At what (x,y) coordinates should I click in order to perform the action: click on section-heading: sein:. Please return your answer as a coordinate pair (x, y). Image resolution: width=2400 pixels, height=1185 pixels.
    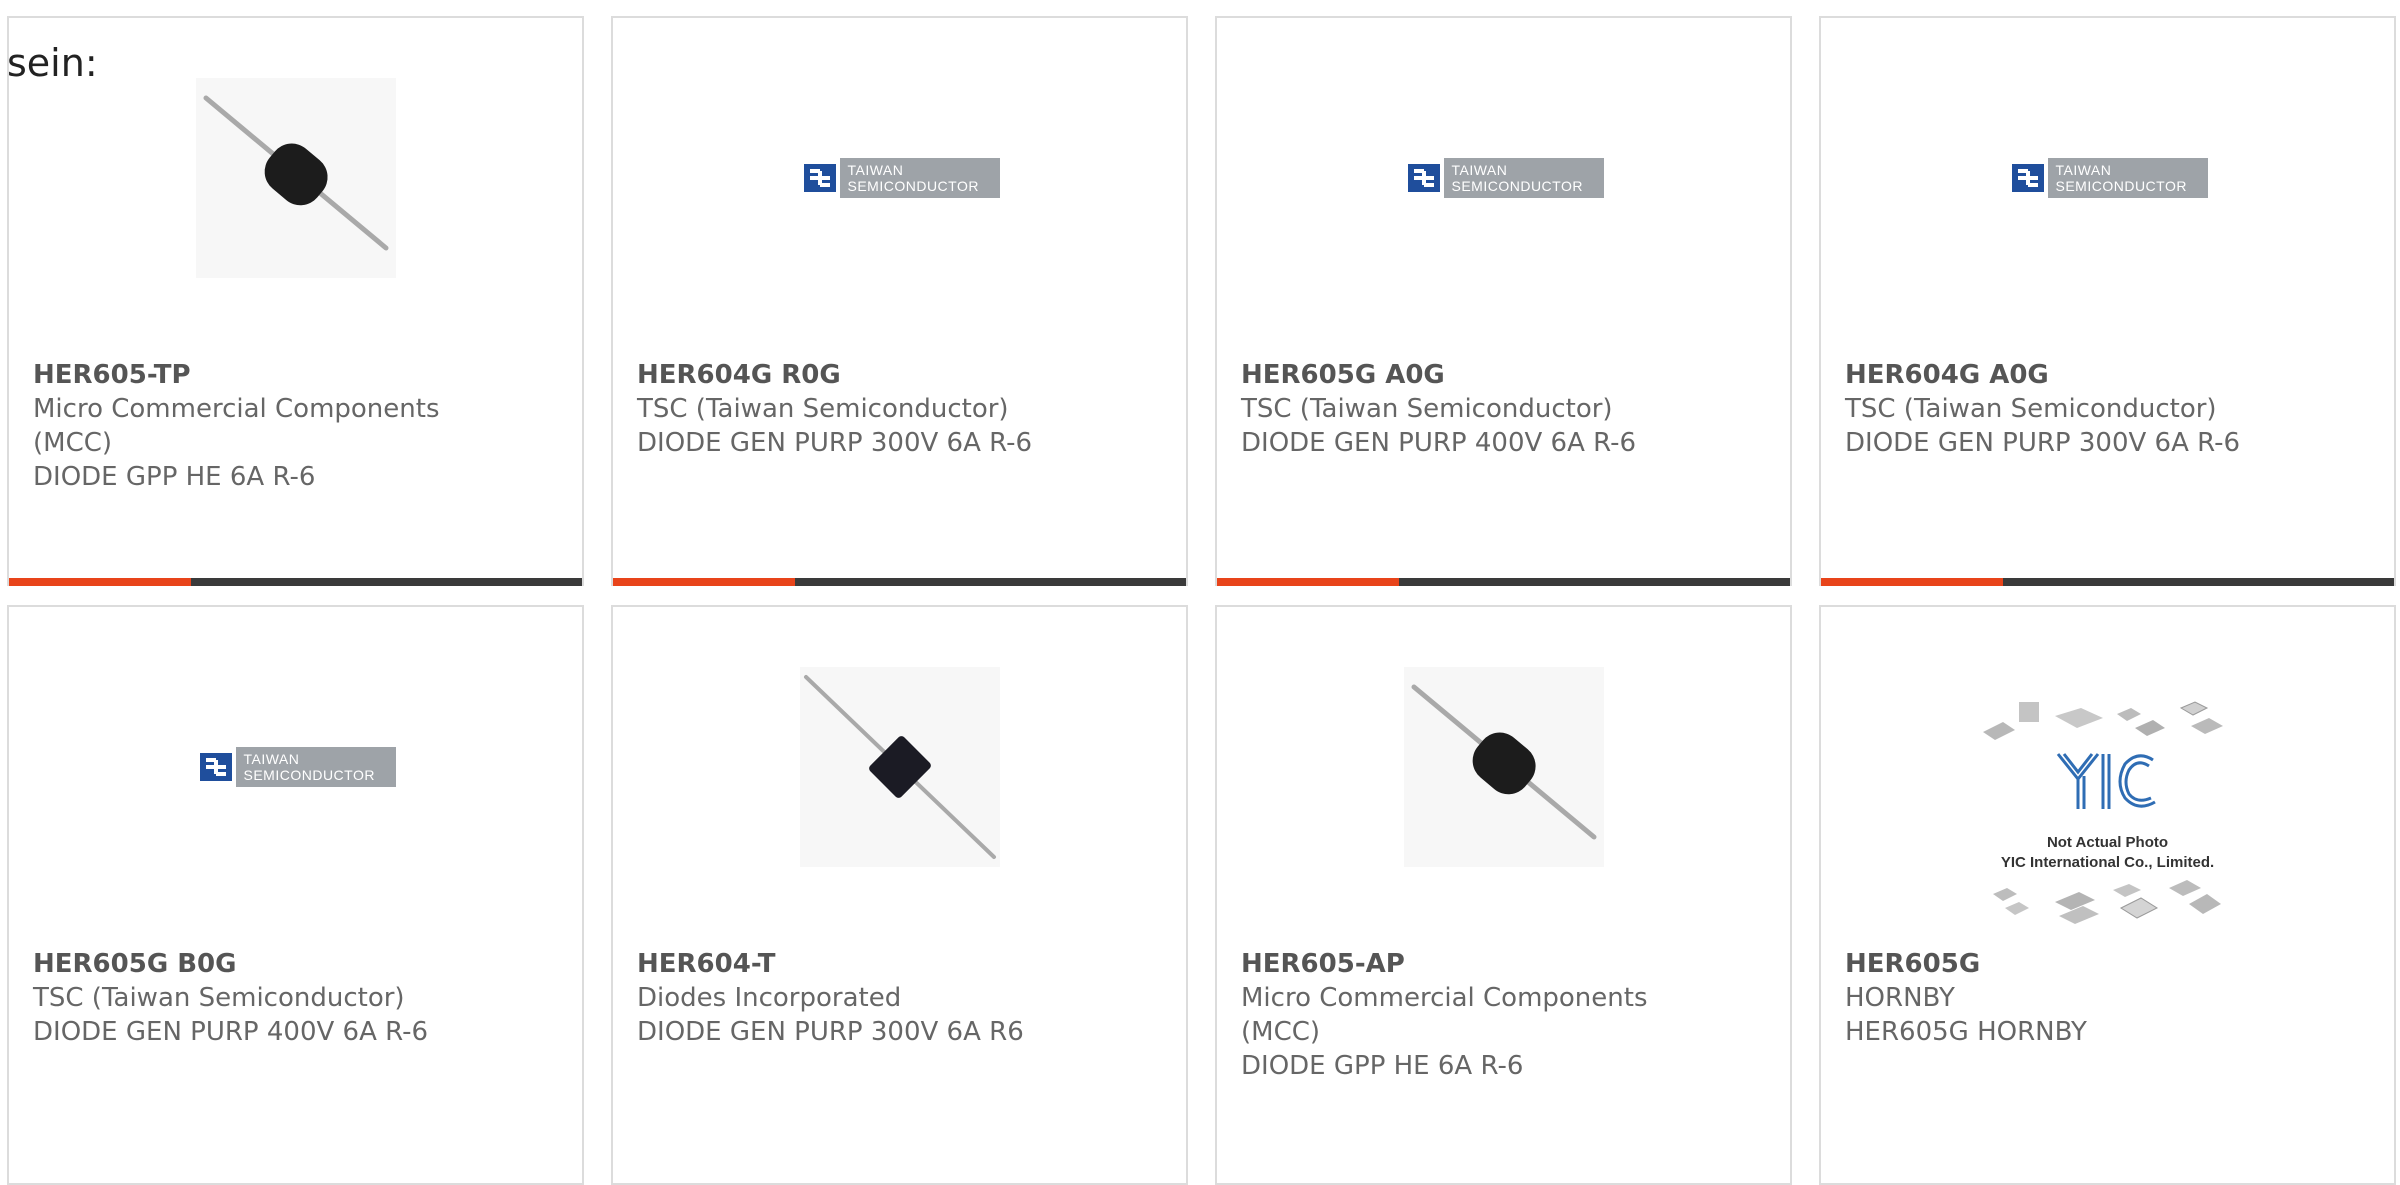
    Looking at the image, I should click on (52, 63).